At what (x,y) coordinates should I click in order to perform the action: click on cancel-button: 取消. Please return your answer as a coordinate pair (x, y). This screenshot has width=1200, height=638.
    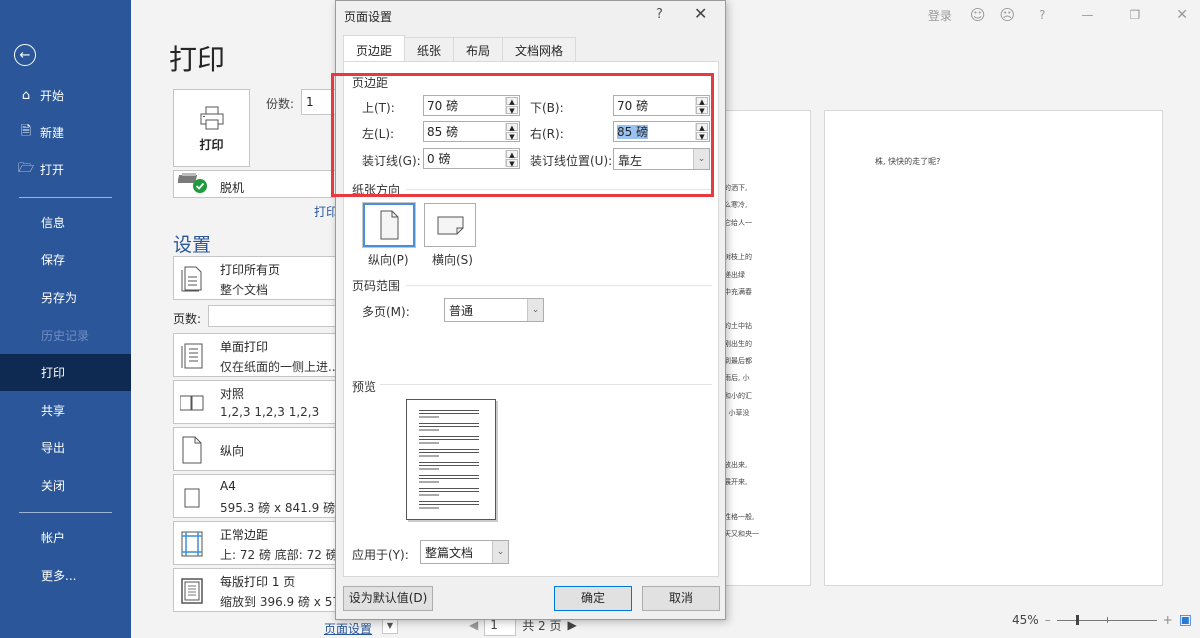
    Looking at the image, I should click on (681, 598).